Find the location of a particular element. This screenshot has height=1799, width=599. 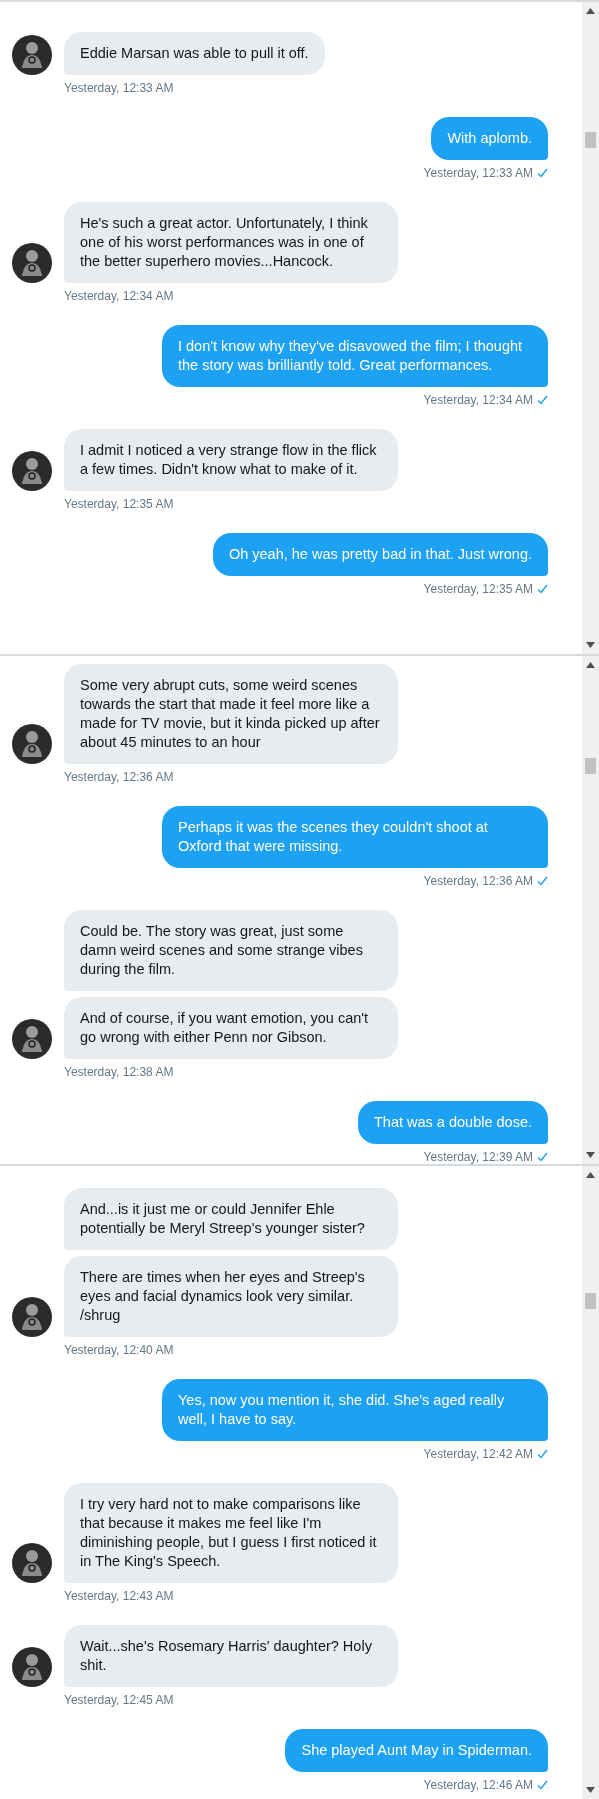

message-bubble: And...is it just me or could Jennifer Ehle potentially be Meryl Streep's younger sister? is located at coordinates (231, 1219).